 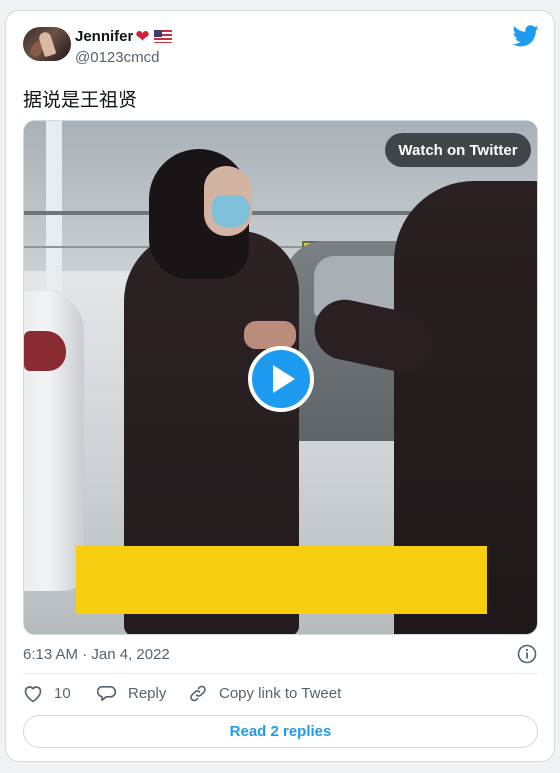 What do you see at coordinates (280, 731) in the screenshot?
I see `read-replies-button: Read 2 replies` at bounding box center [280, 731].